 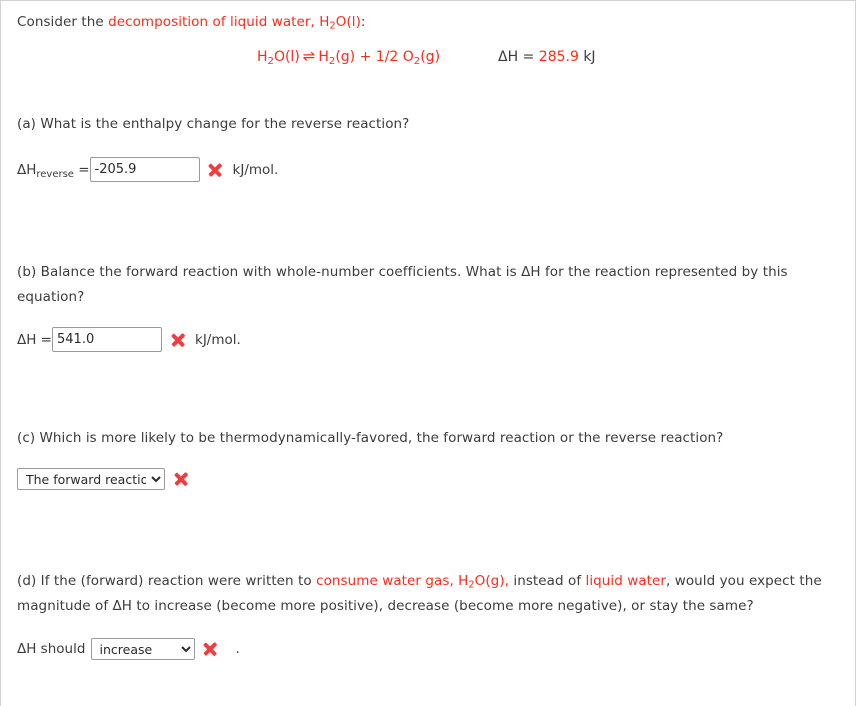 I want to click on part-a-incorrect-x-icon, so click(x=215, y=169).